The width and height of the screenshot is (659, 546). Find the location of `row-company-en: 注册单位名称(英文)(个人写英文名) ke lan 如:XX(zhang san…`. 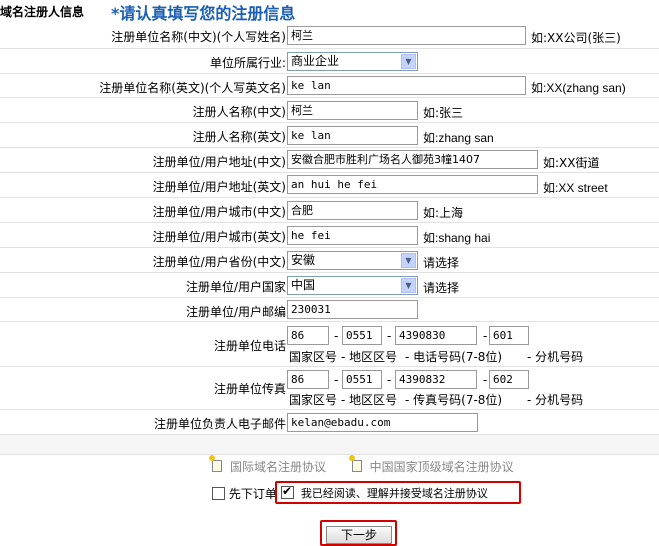

row-company-en: 注册单位名称(英文)(个人写英文名) ke lan 如:XX(zhang san… is located at coordinates (329, 86).